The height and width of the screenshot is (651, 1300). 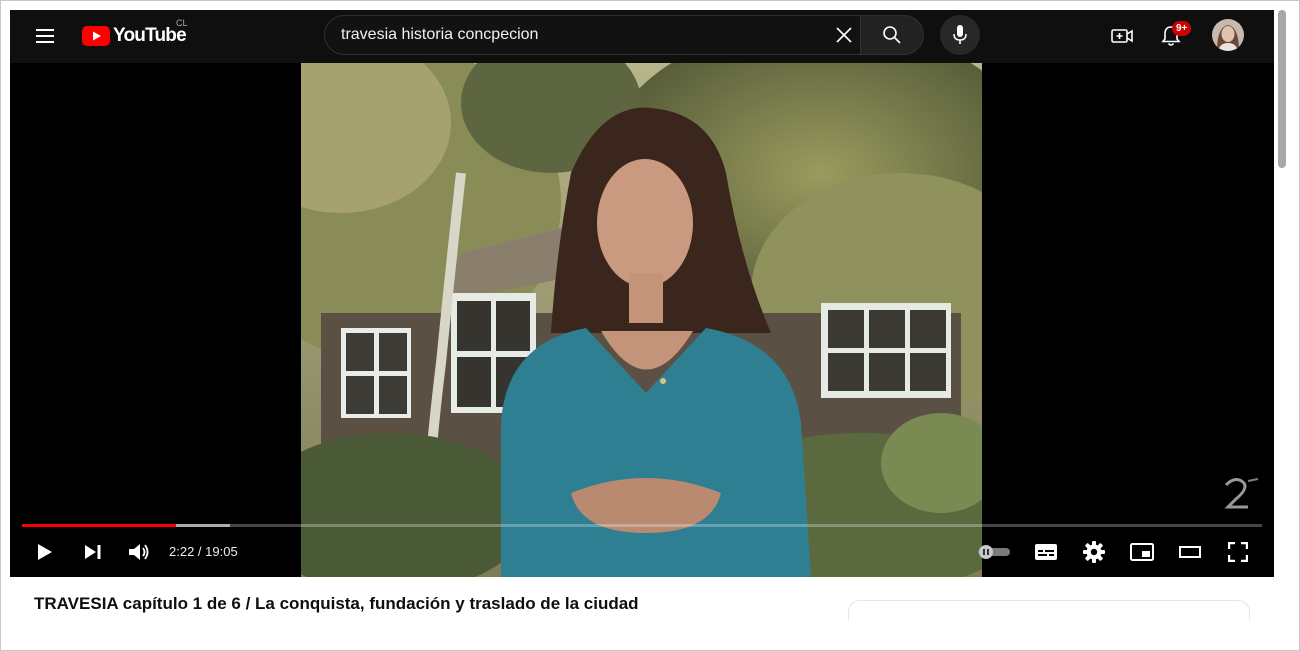 What do you see at coordinates (1094, 552) in the screenshot?
I see `settings-icon` at bounding box center [1094, 552].